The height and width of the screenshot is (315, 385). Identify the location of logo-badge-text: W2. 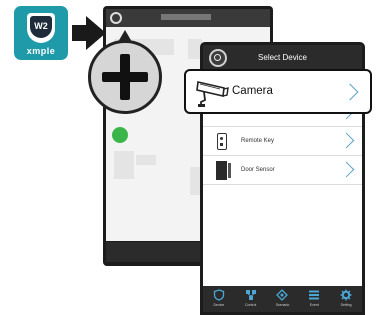
(41, 27).